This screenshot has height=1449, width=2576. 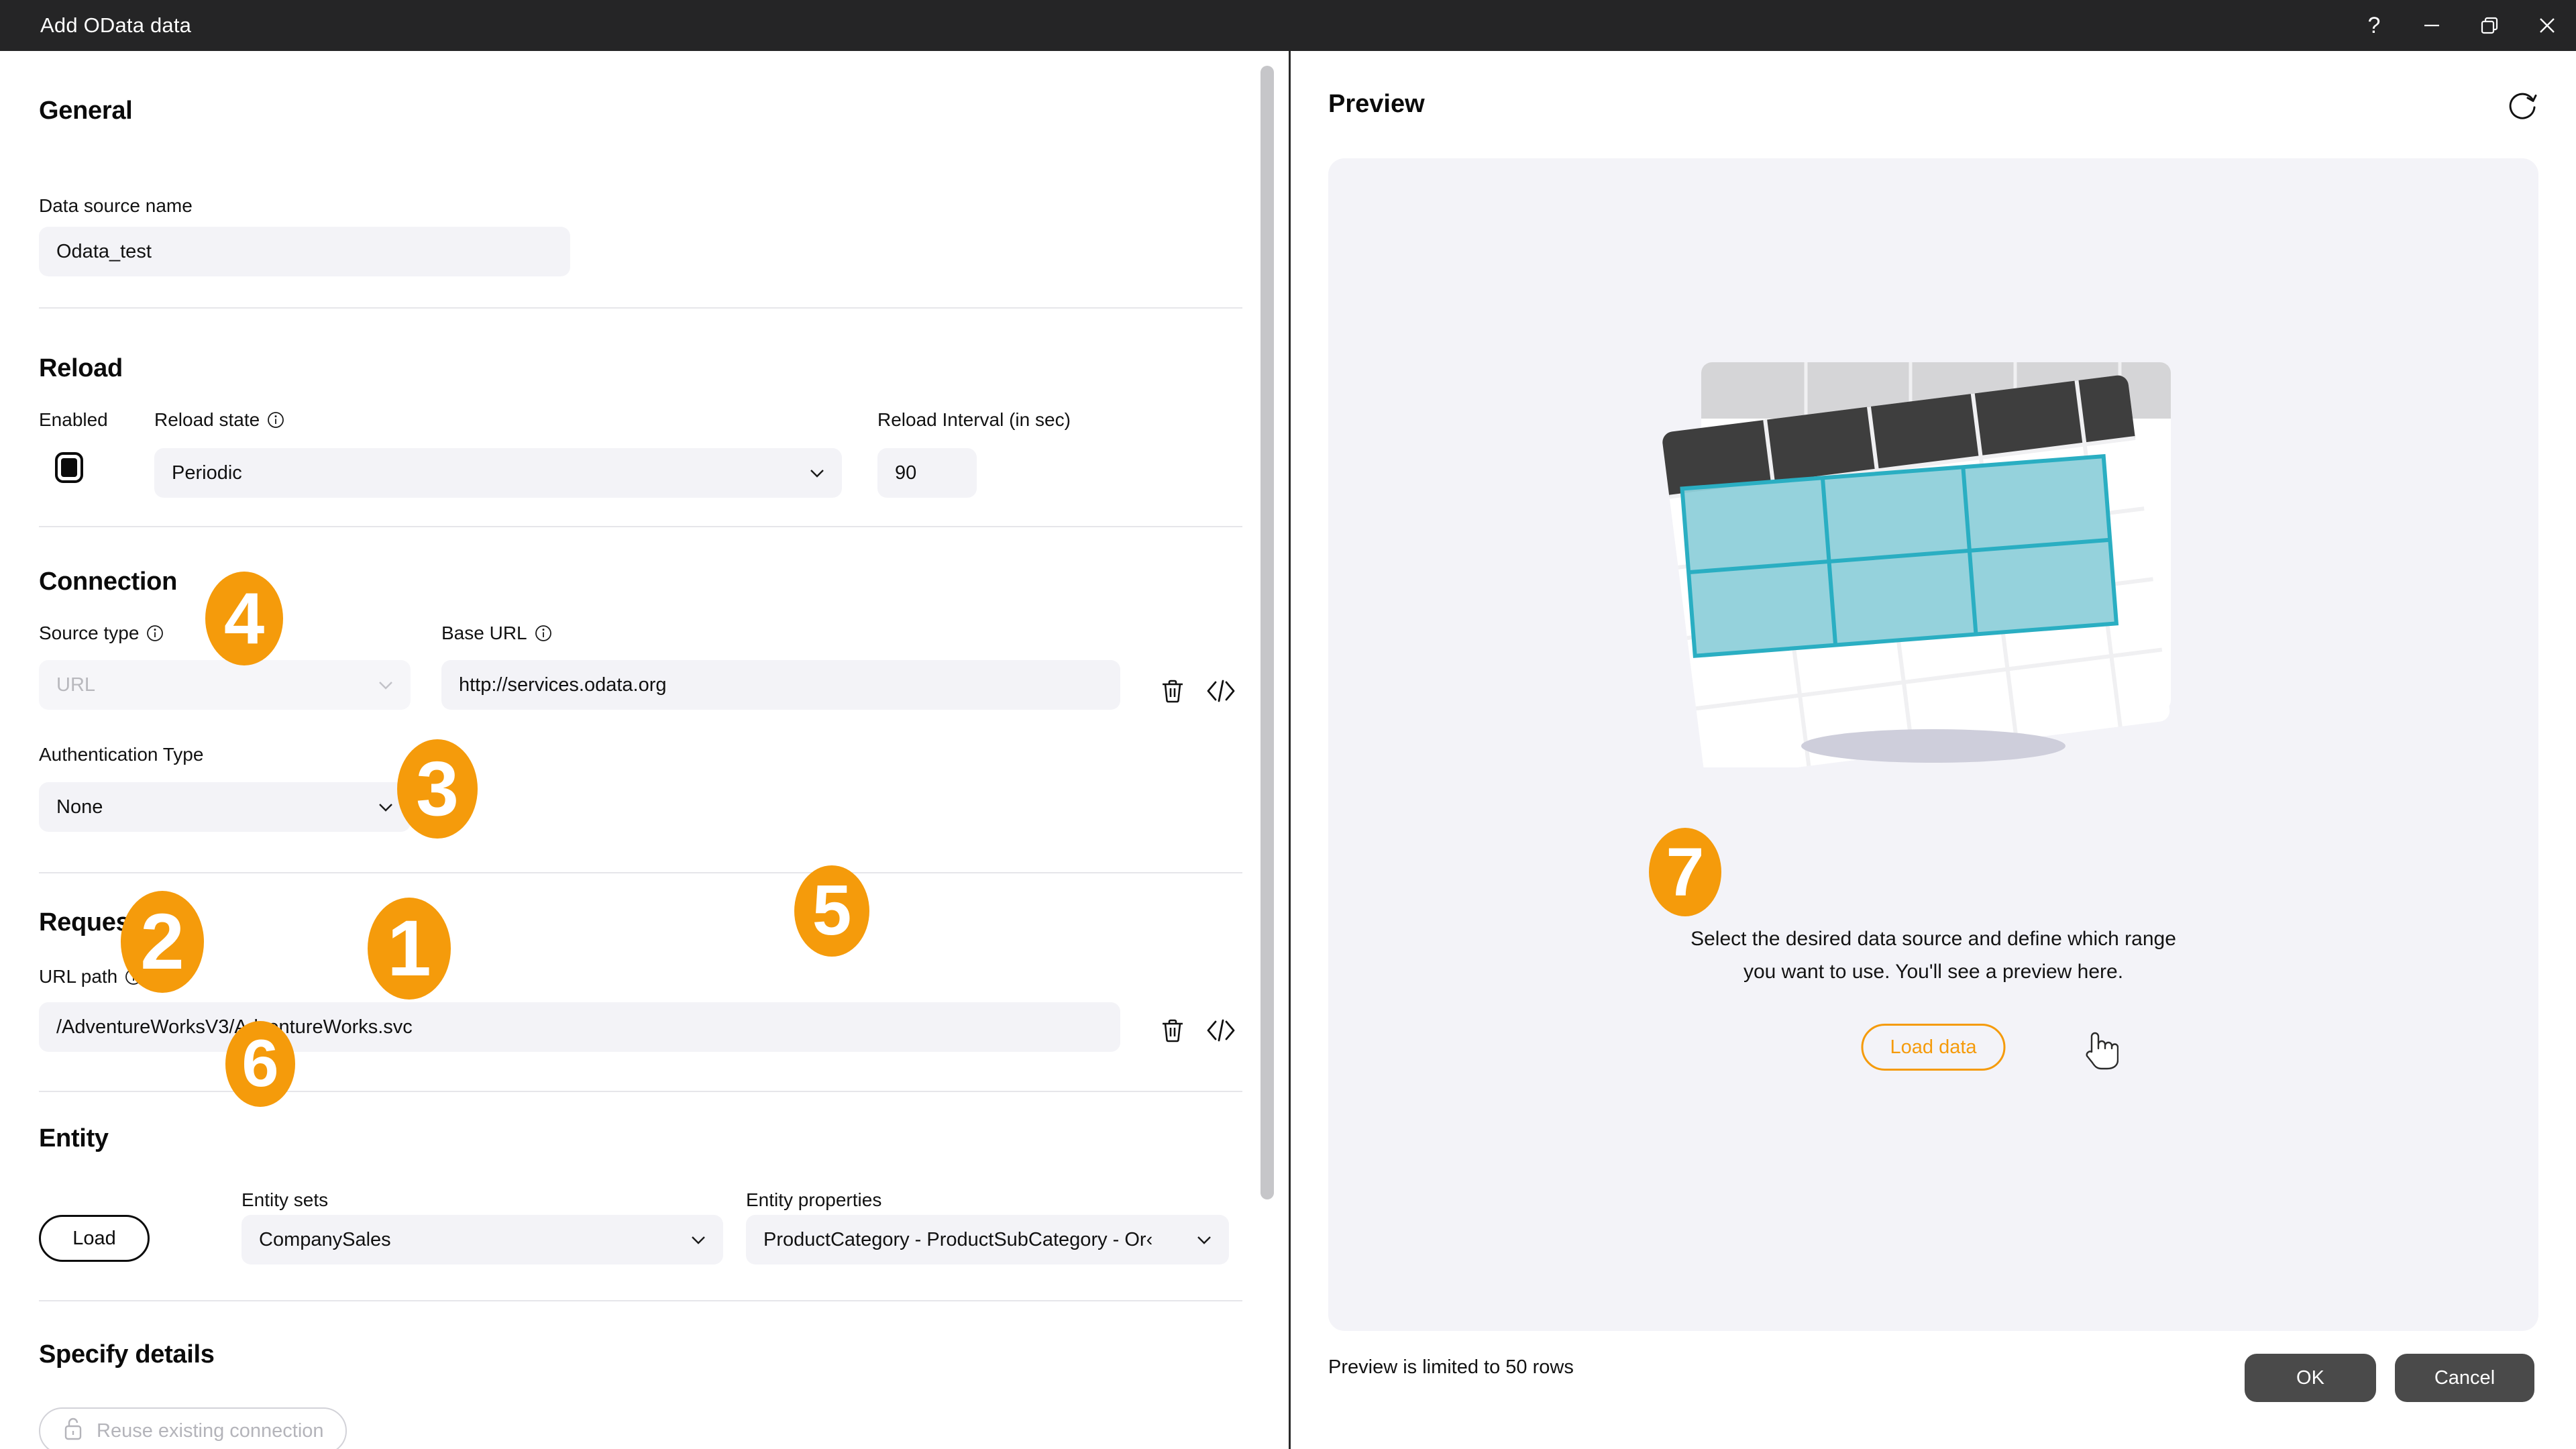 I want to click on mouse-cursor, so click(x=2100, y=1050).